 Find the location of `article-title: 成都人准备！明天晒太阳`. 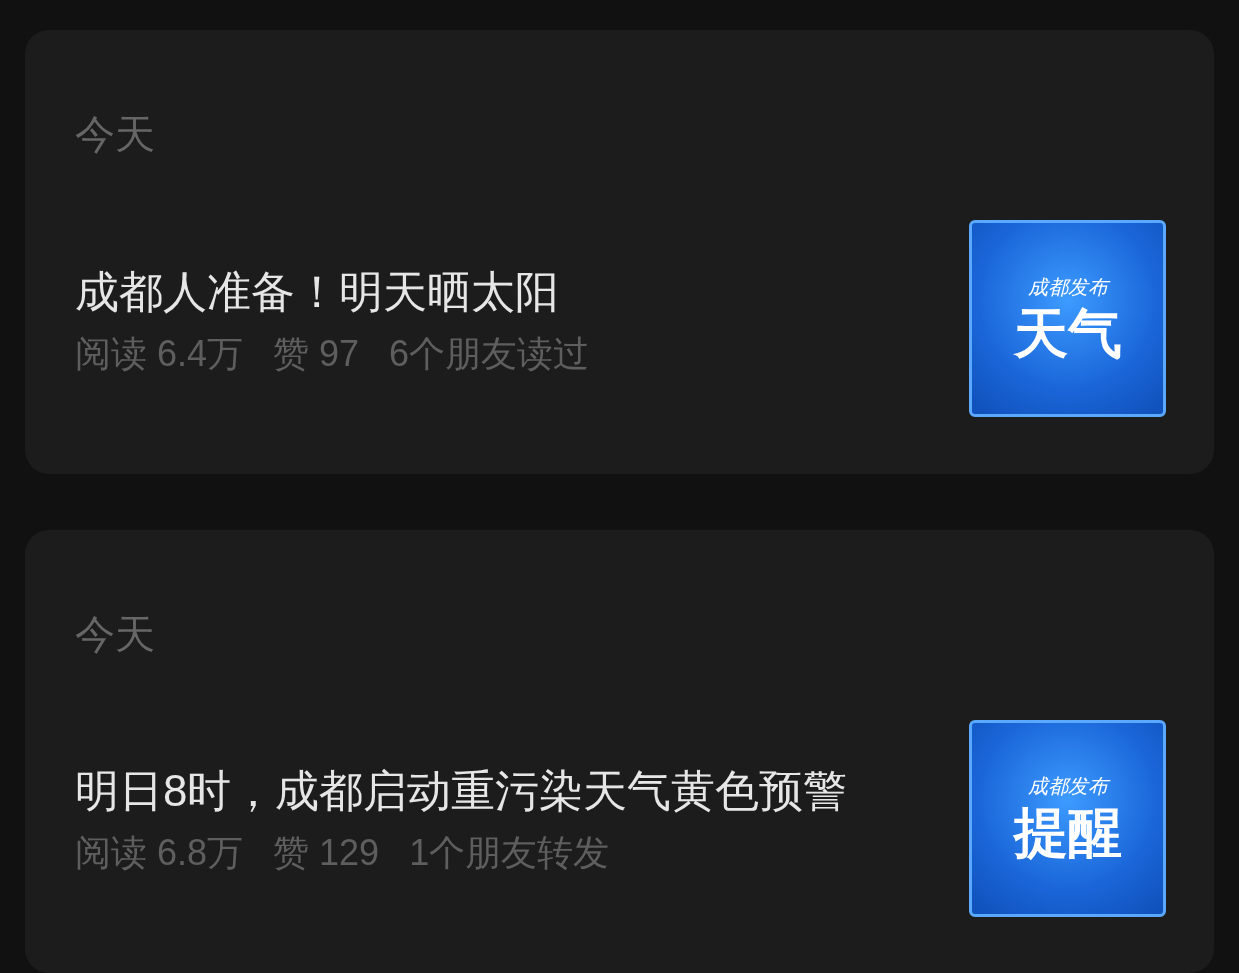

article-title: 成都人准备！明天晒太阳 is located at coordinates (317, 291).